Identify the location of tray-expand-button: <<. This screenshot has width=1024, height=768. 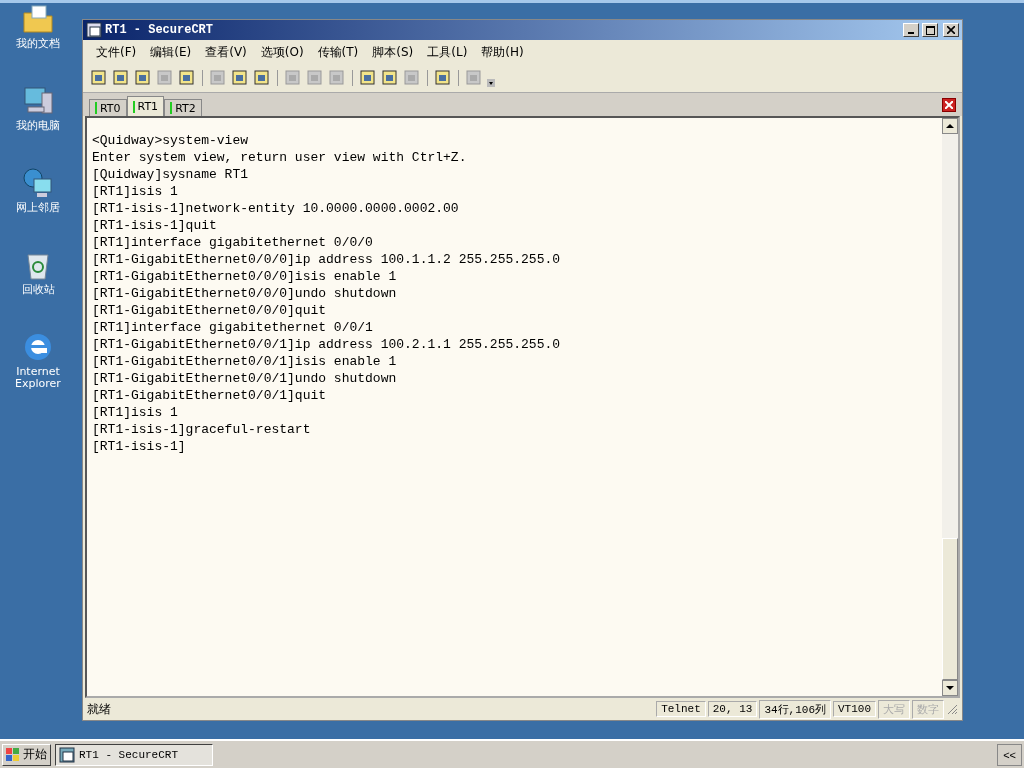
(1009, 754).